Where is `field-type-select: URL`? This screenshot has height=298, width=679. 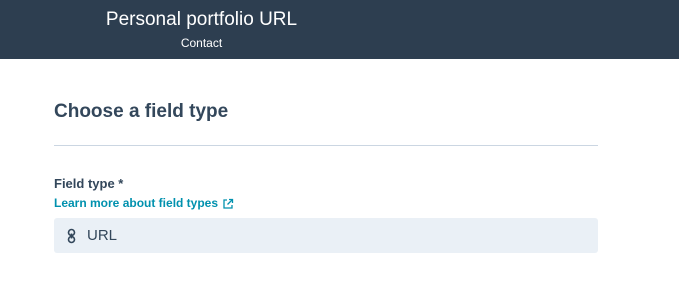
field-type-select: URL is located at coordinates (326, 235).